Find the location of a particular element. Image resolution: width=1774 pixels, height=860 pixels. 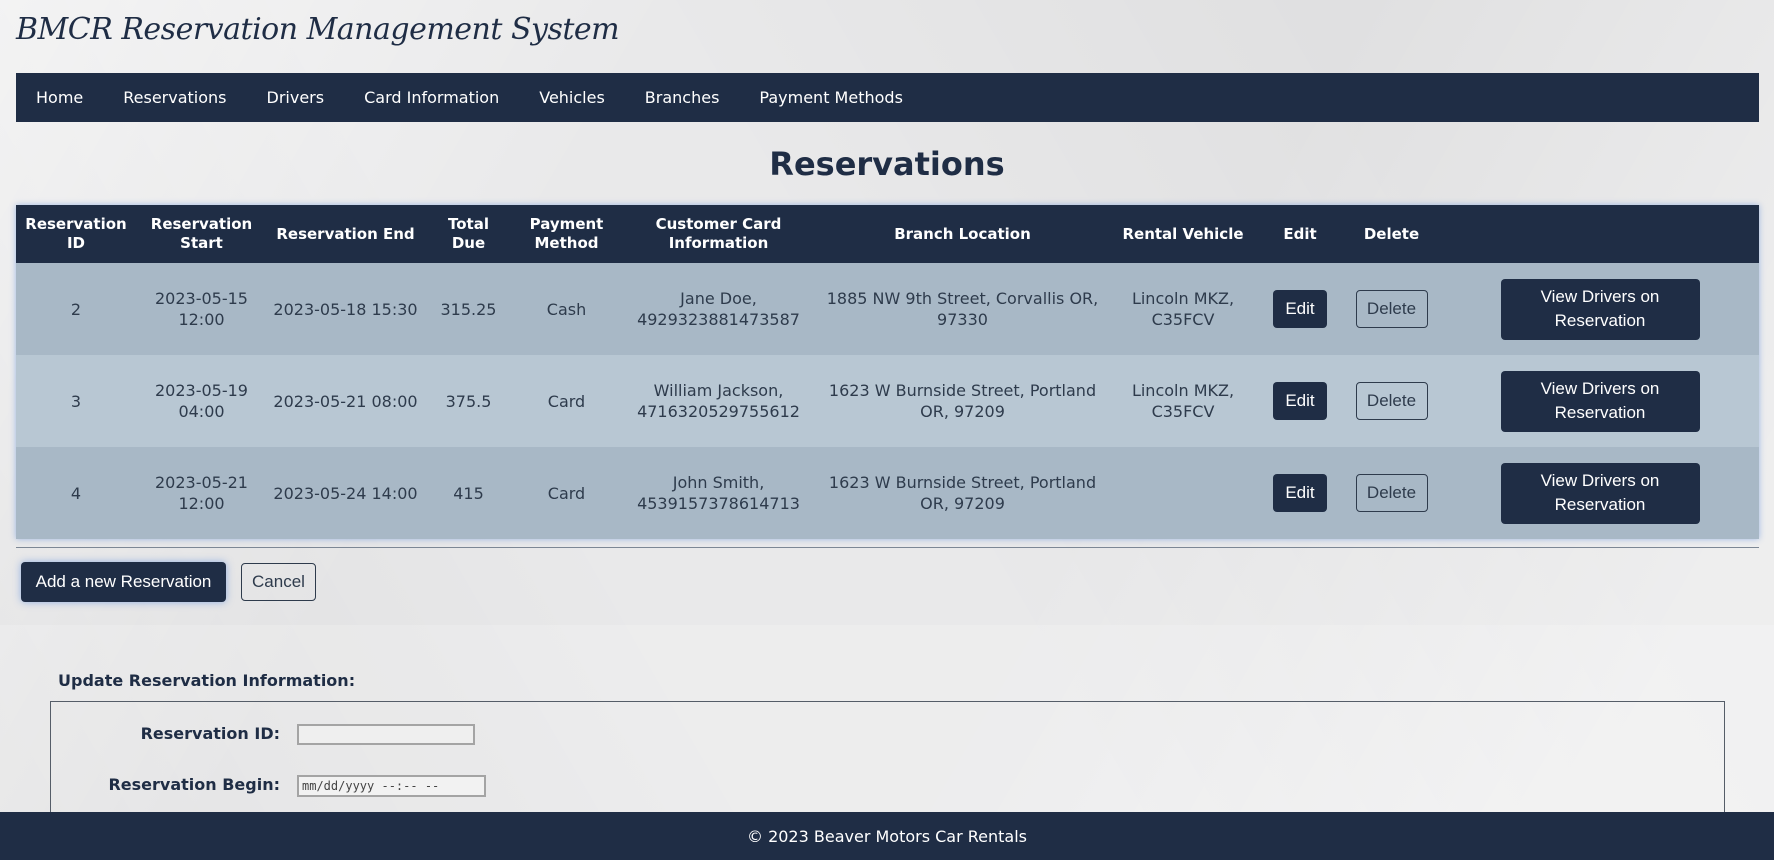

nav-item-vehicles: Vehicles is located at coordinates (572, 97).